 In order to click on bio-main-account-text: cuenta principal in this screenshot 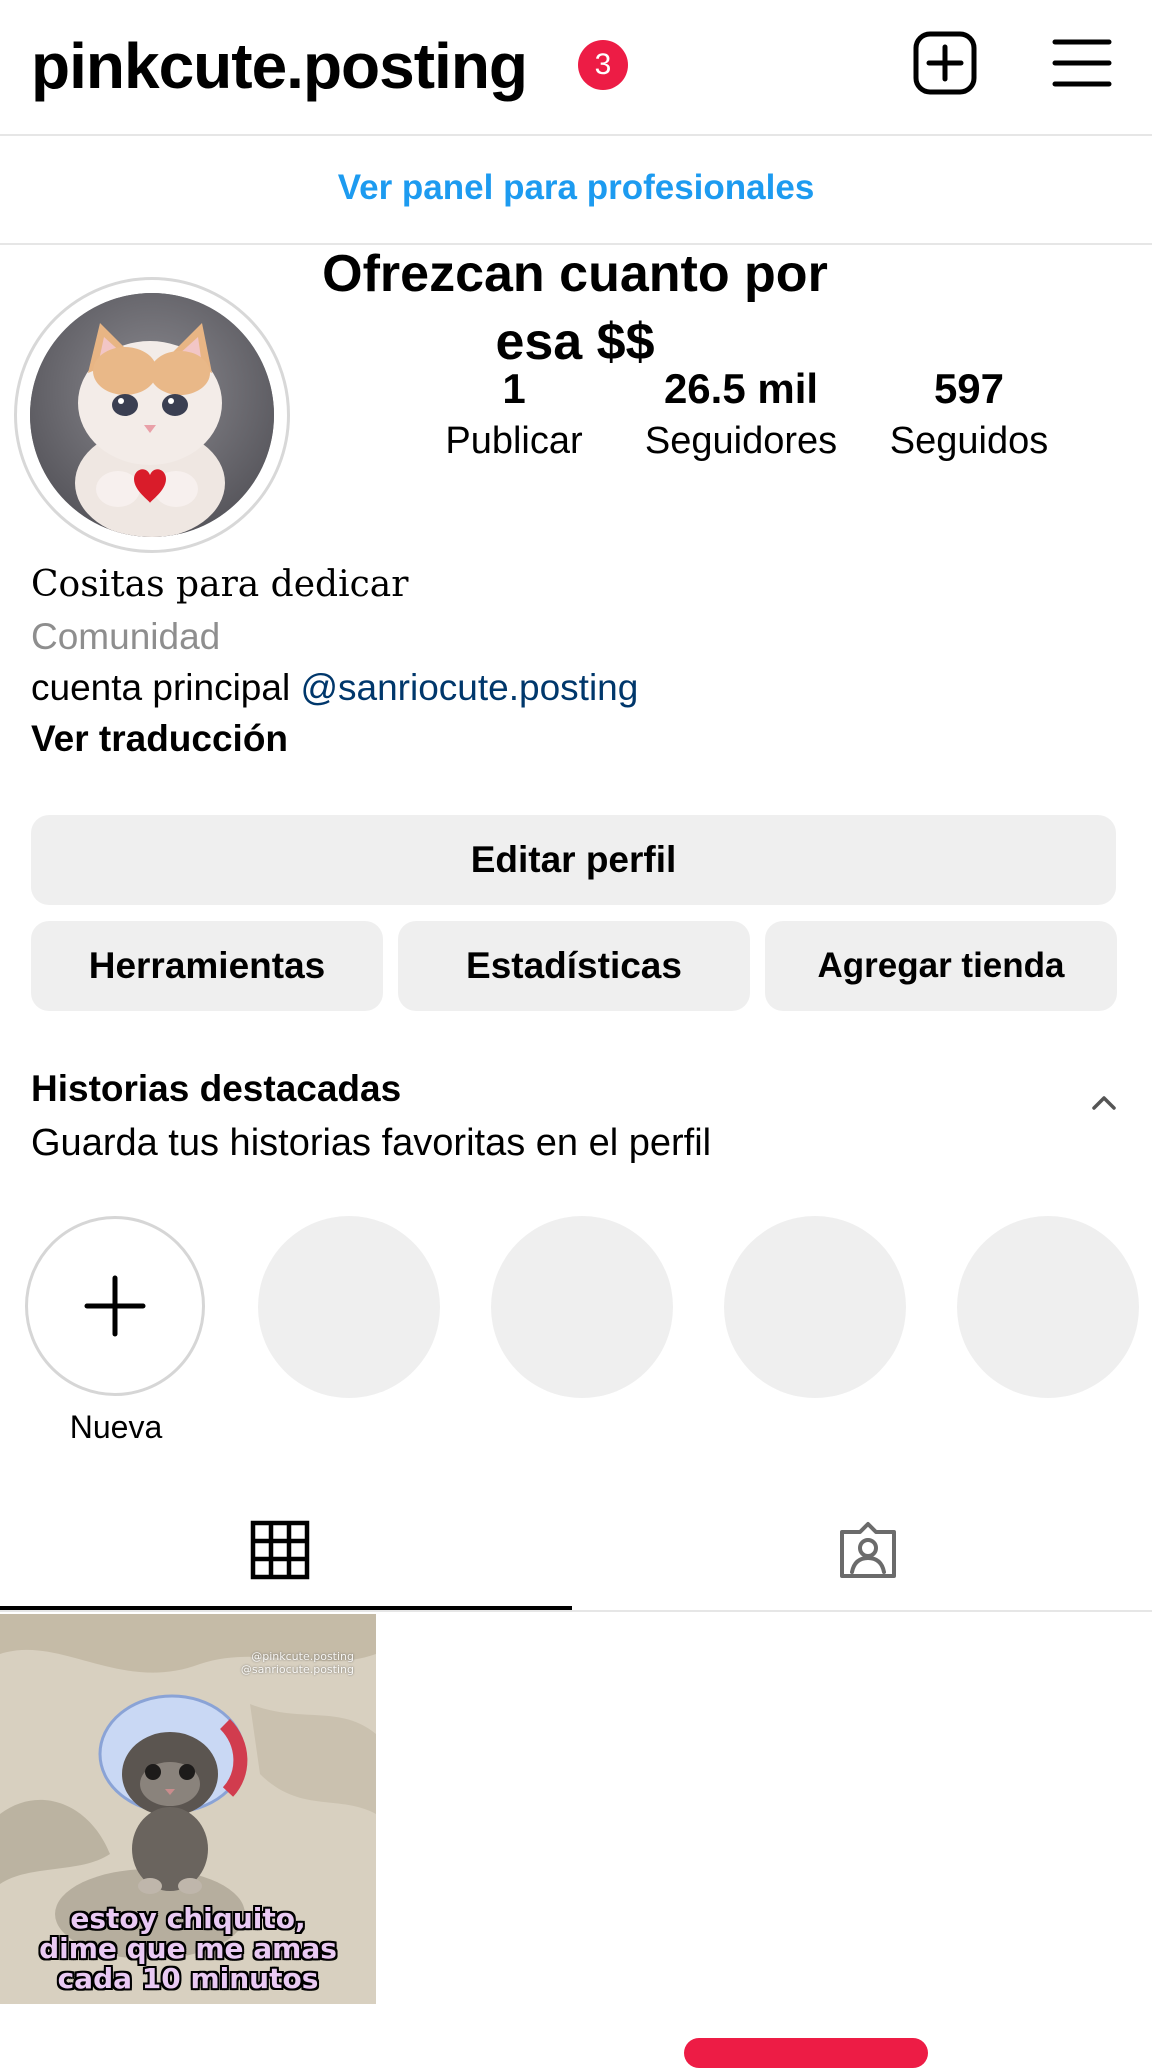, I will do `click(166, 687)`.